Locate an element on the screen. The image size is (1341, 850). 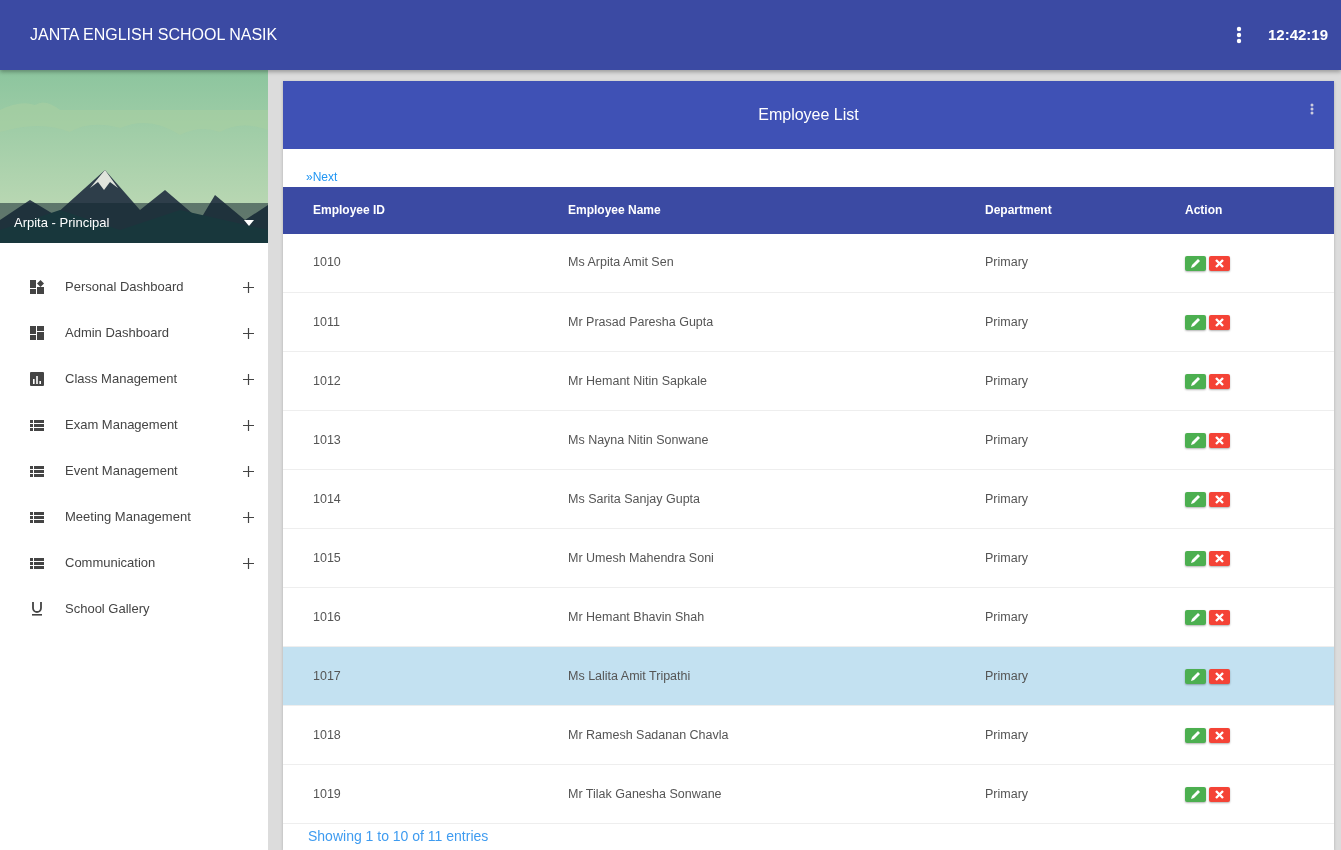
menu-item: Exam Management is located at coordinates (154, 425).